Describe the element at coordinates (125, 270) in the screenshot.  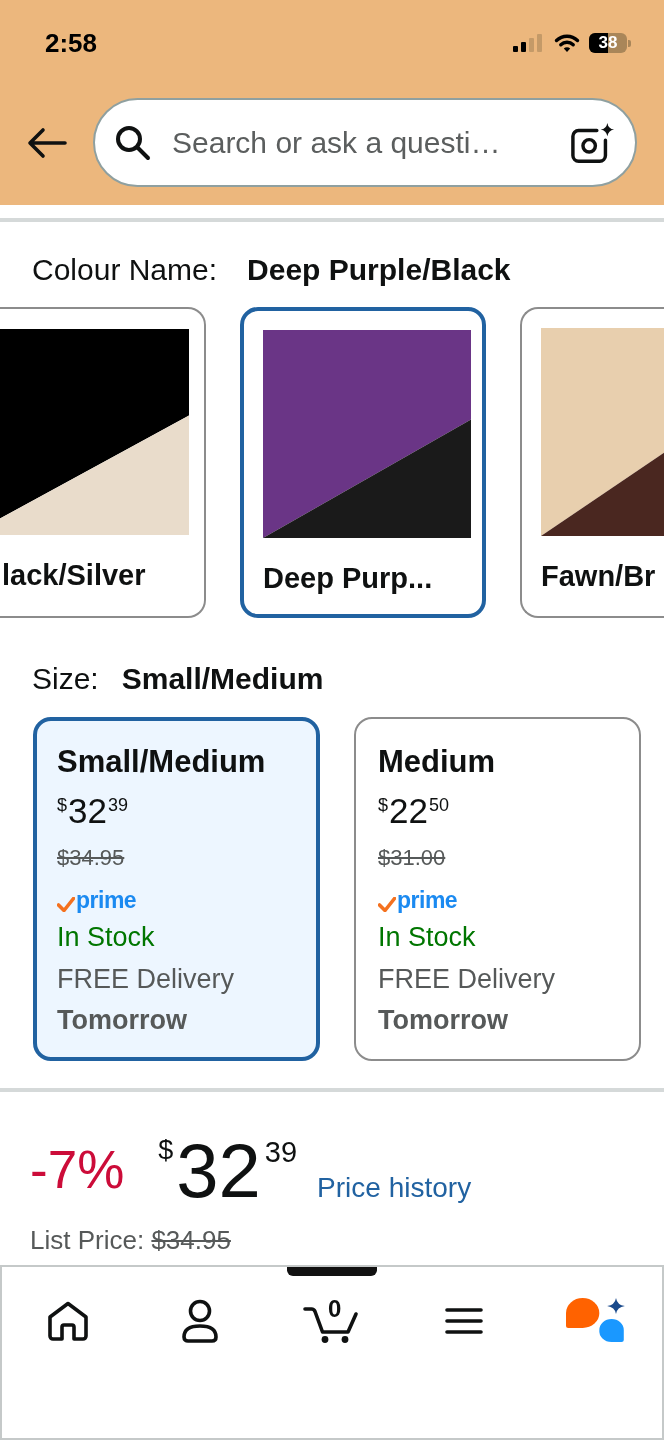
I see `colour-label: Colour Name:` at that location.